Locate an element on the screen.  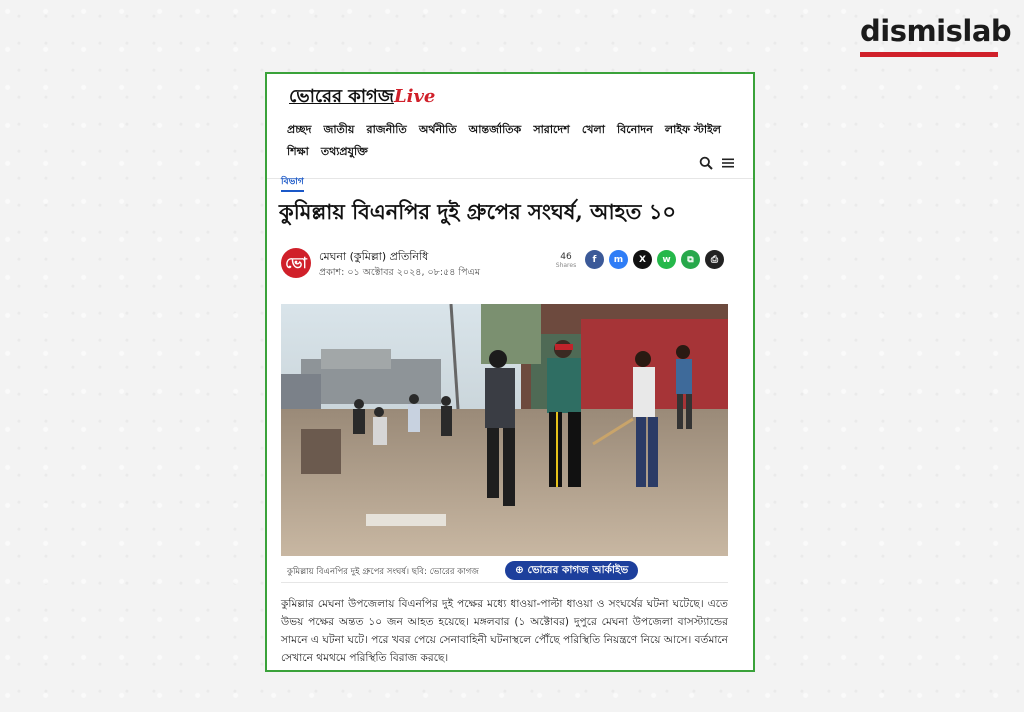
site-logo-text: ভোরের কাগজ is located at coordinates (341, 96).